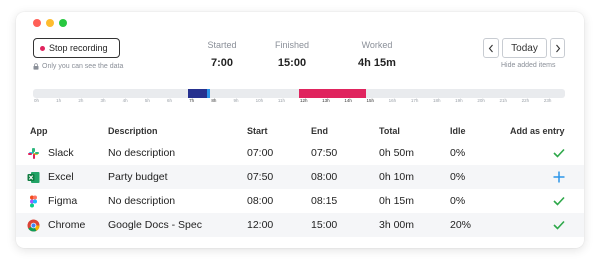 This screenshot has width=600, height=259. I want to click on timeline-tick-label: 20h, so click(481, 100).